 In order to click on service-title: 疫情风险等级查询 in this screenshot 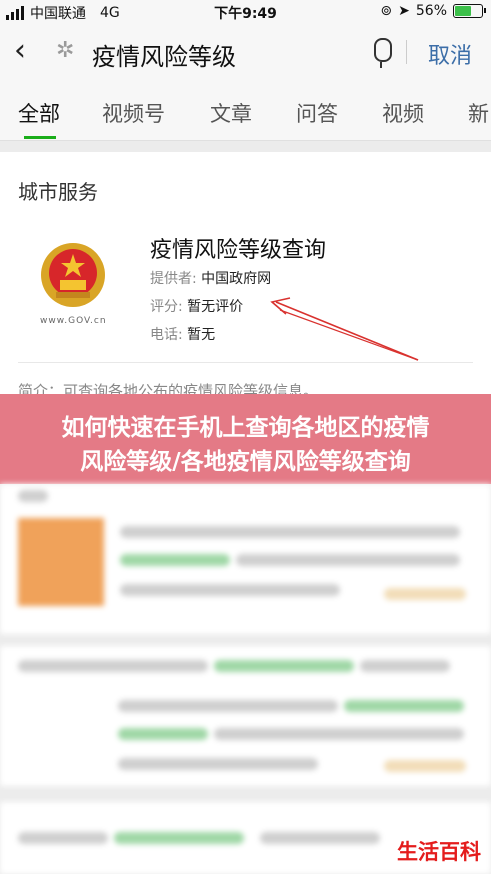, I will do `click(238, 248)`.